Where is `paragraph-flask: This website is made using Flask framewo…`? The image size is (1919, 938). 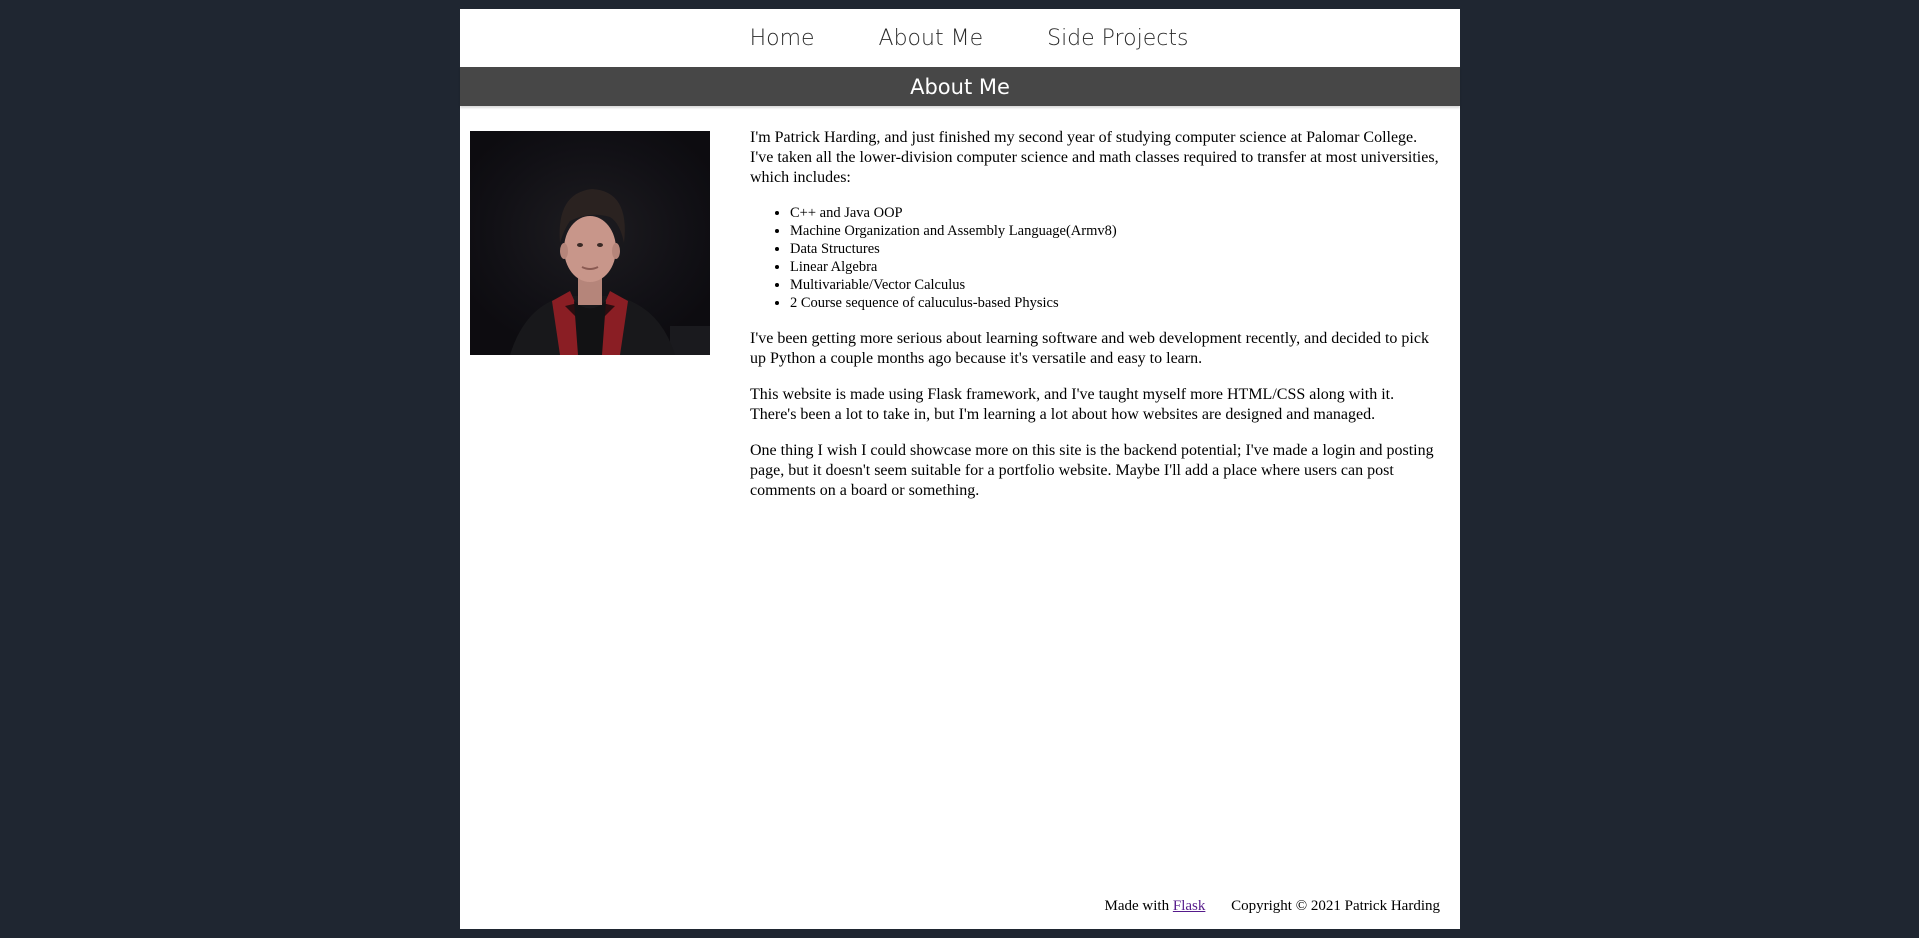 paragraph-flask: This website is made using Flask framewo… is located at coordinates (1072, 404).